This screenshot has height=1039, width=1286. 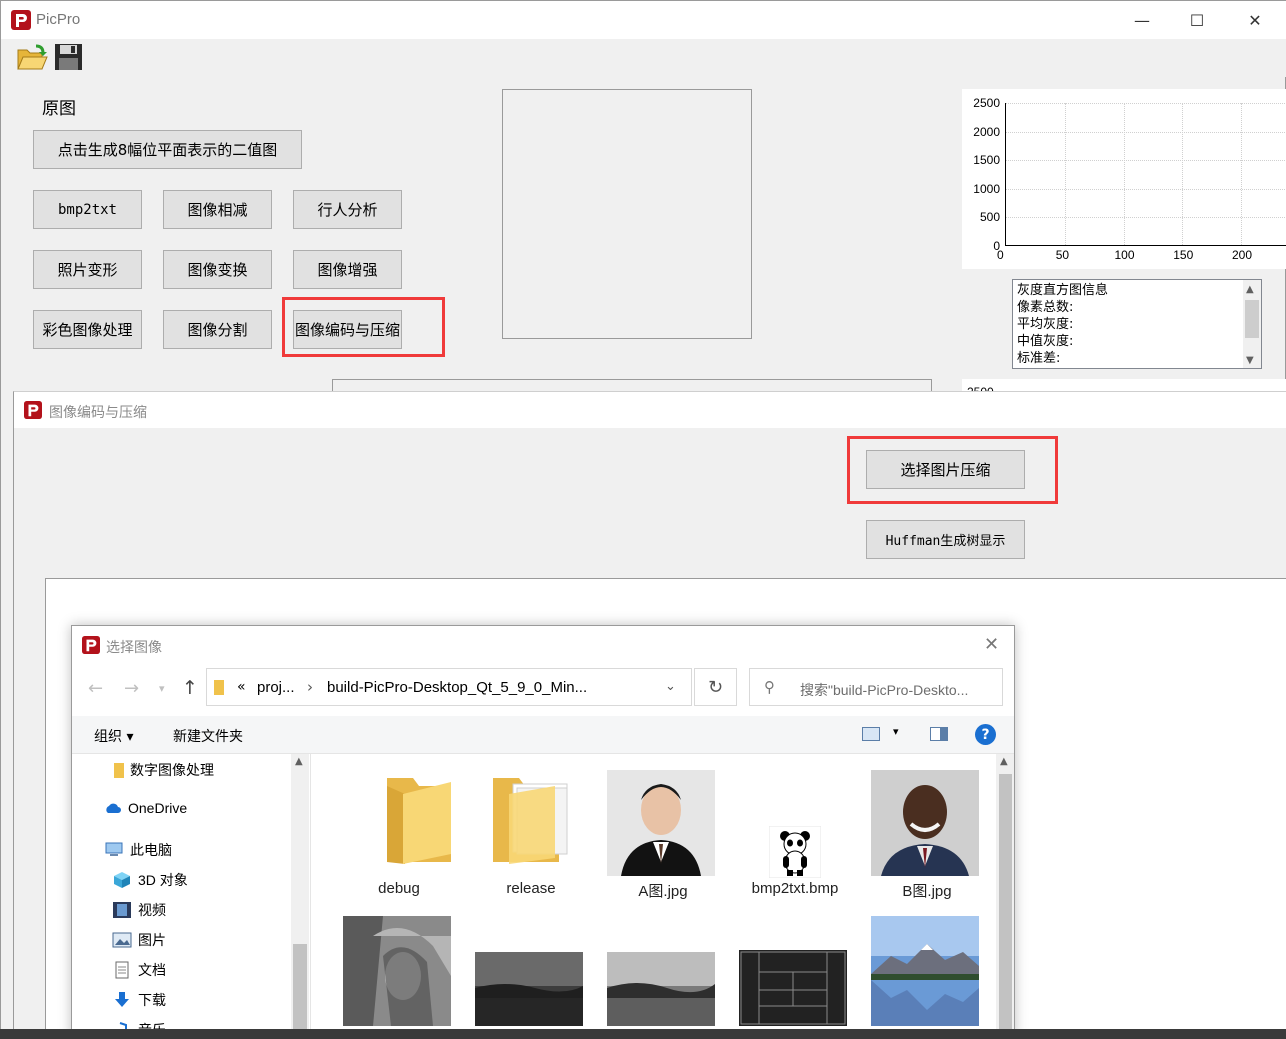 What do you see at coordinates (925, 823) in the screenshot?
I see `portrait-thumbnail-b` at bounding box center [925, 823].